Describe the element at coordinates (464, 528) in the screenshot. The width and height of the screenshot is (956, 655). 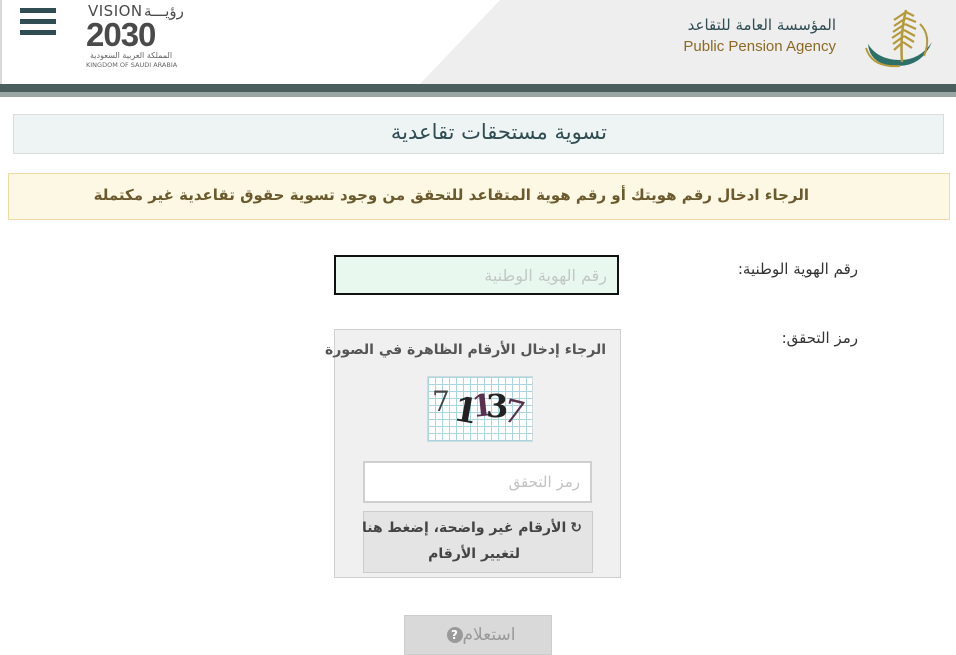
I see `refresh-line1: الأرقام غير واضحة، إضغط هنا` at that location.